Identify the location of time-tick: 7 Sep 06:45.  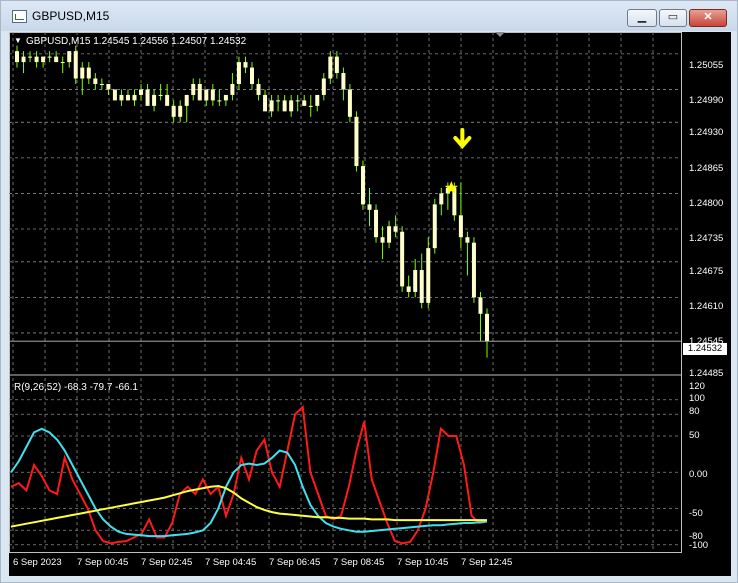
(295, 562).